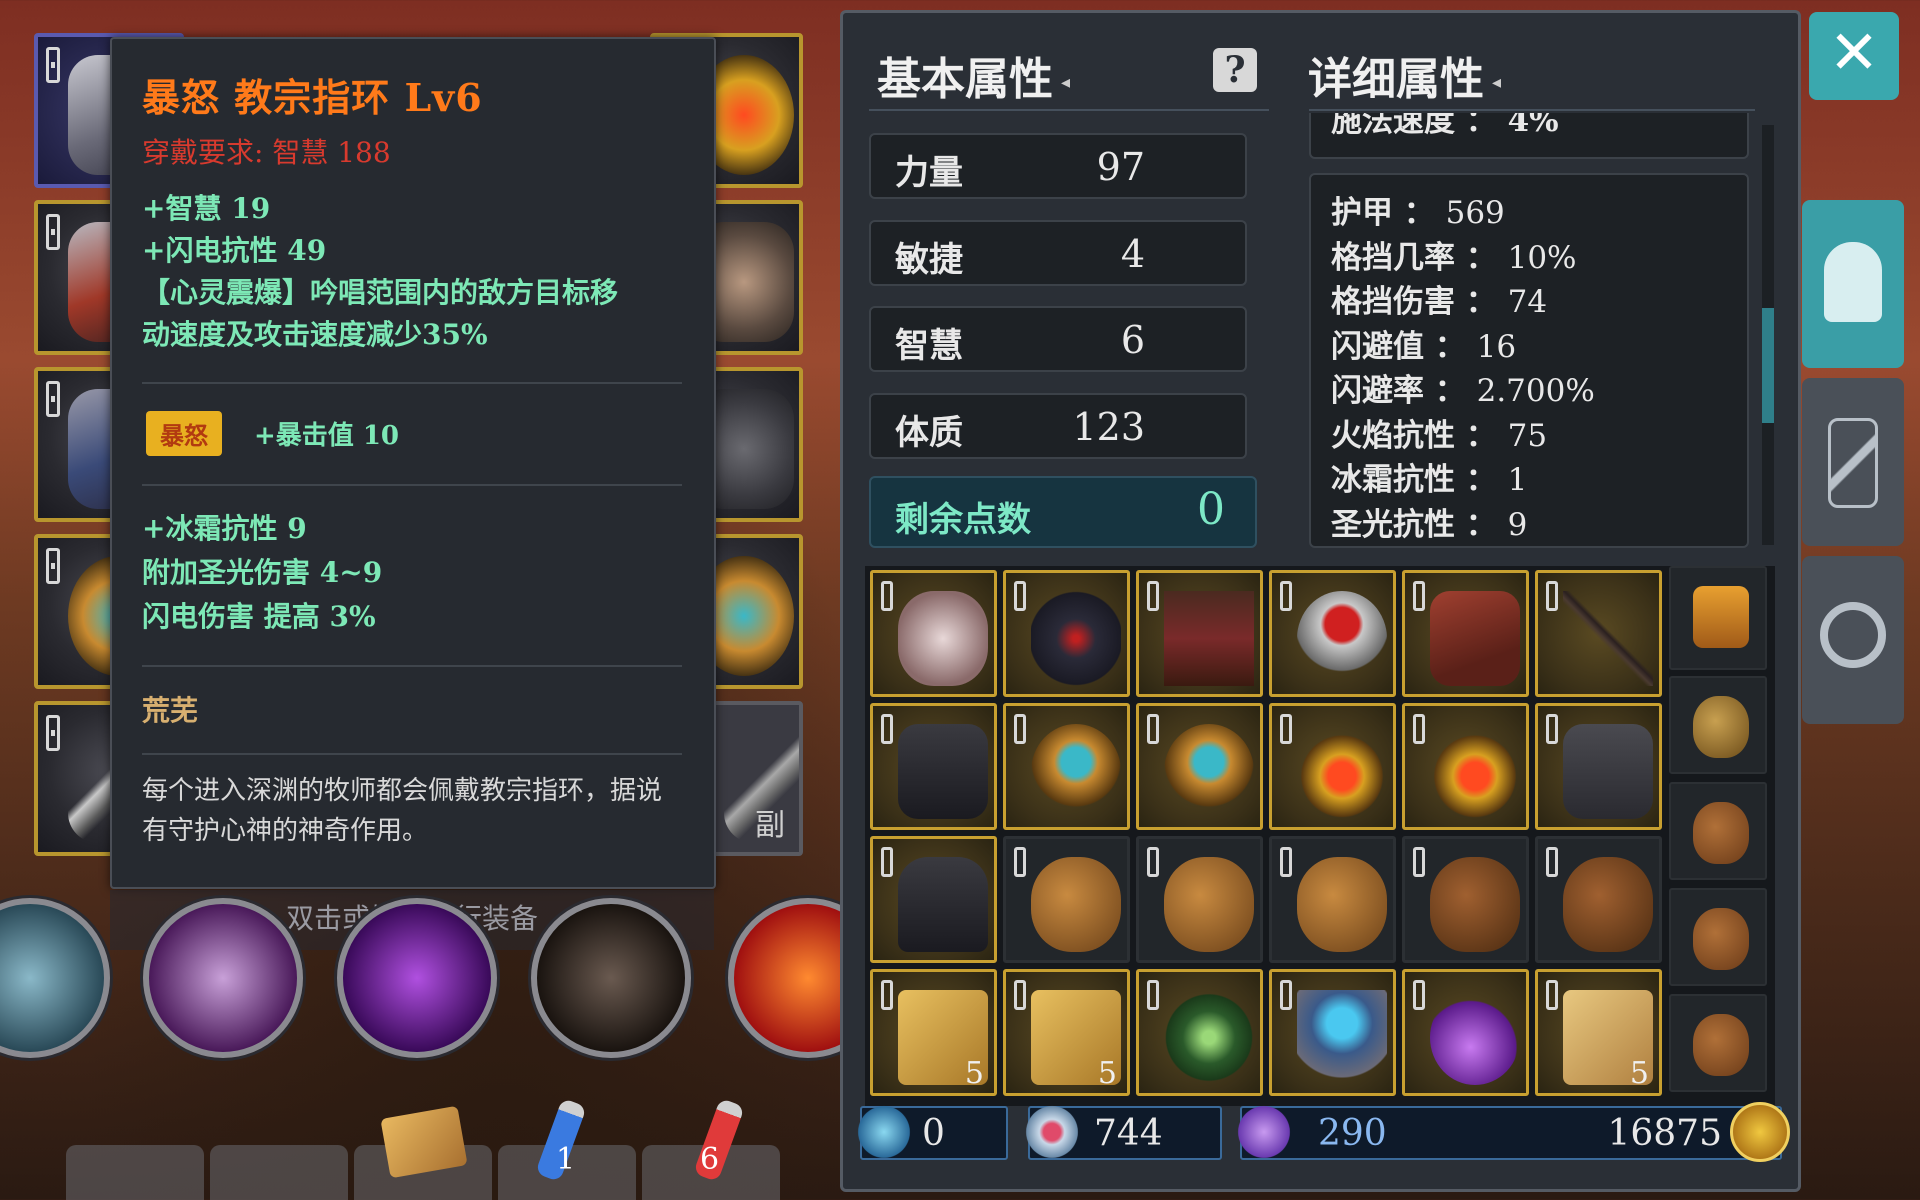  I want to click on currency-value: 0, so click(933, 1133).